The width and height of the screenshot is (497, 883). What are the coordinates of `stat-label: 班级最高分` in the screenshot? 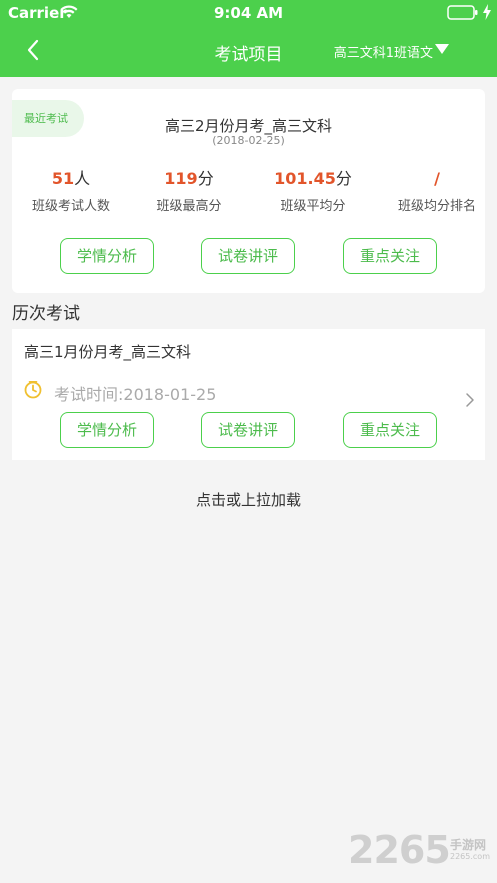 It's located at (189, 206).